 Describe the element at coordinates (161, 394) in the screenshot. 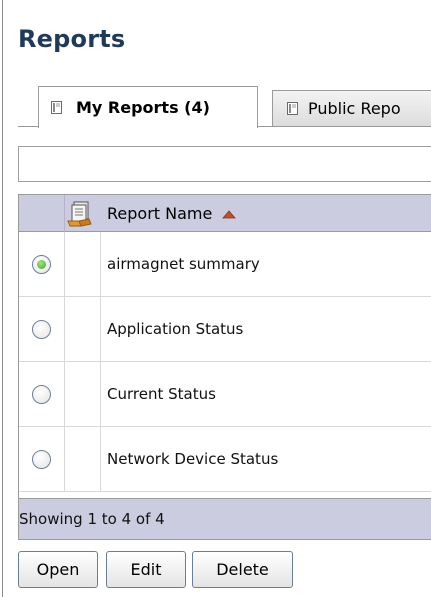

I see `report-name-cell: Current Status` at that location.